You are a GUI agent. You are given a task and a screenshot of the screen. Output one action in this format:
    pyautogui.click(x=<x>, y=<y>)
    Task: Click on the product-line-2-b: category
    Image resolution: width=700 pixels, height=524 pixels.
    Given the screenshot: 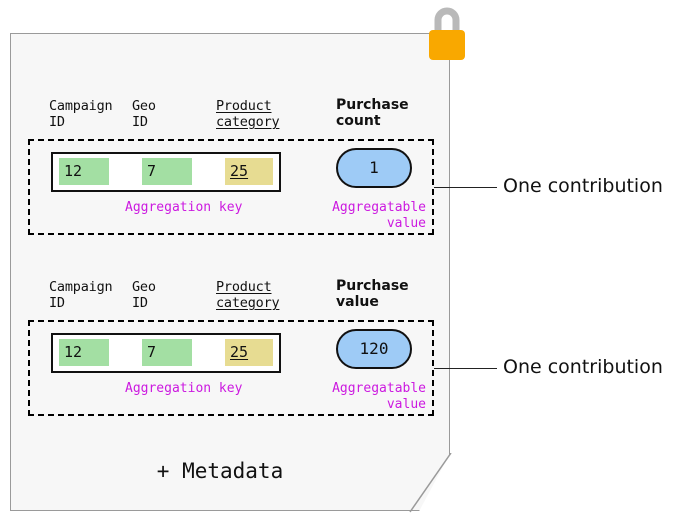 What is the action you would take?
    pyautogui.click(x=248, y=303)
    